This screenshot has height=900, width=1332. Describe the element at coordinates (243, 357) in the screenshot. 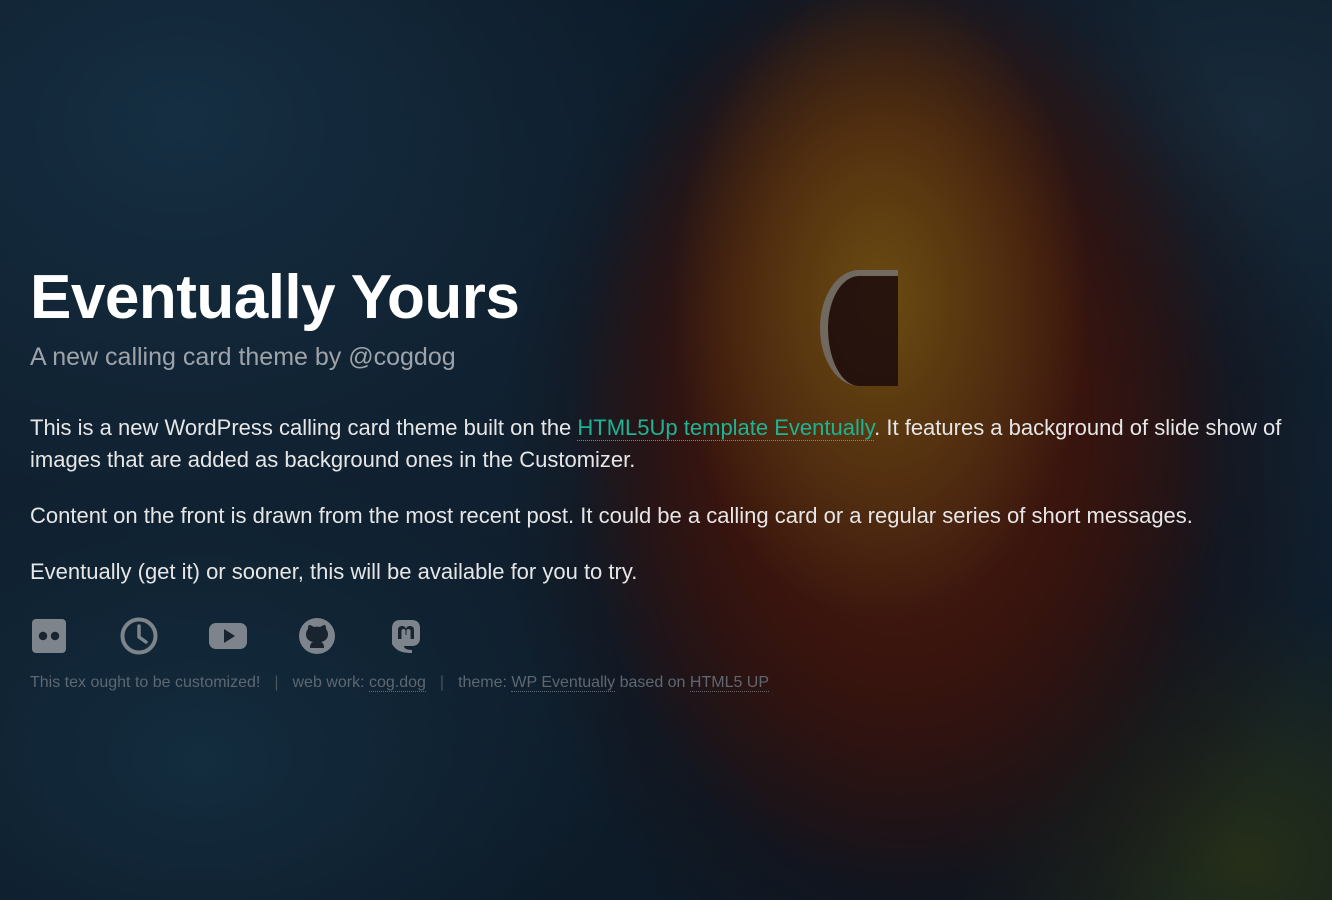

I see `site-subtitle: A new calling card theme by @cogdog` at that location.